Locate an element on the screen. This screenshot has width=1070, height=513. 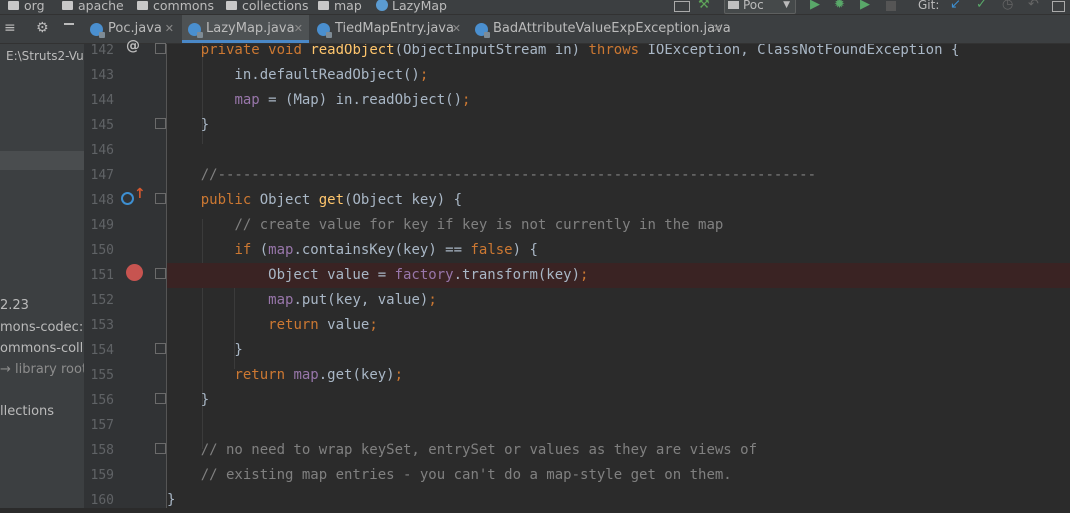
coverage-icon: ▶ is located at coordinates (865, 6).